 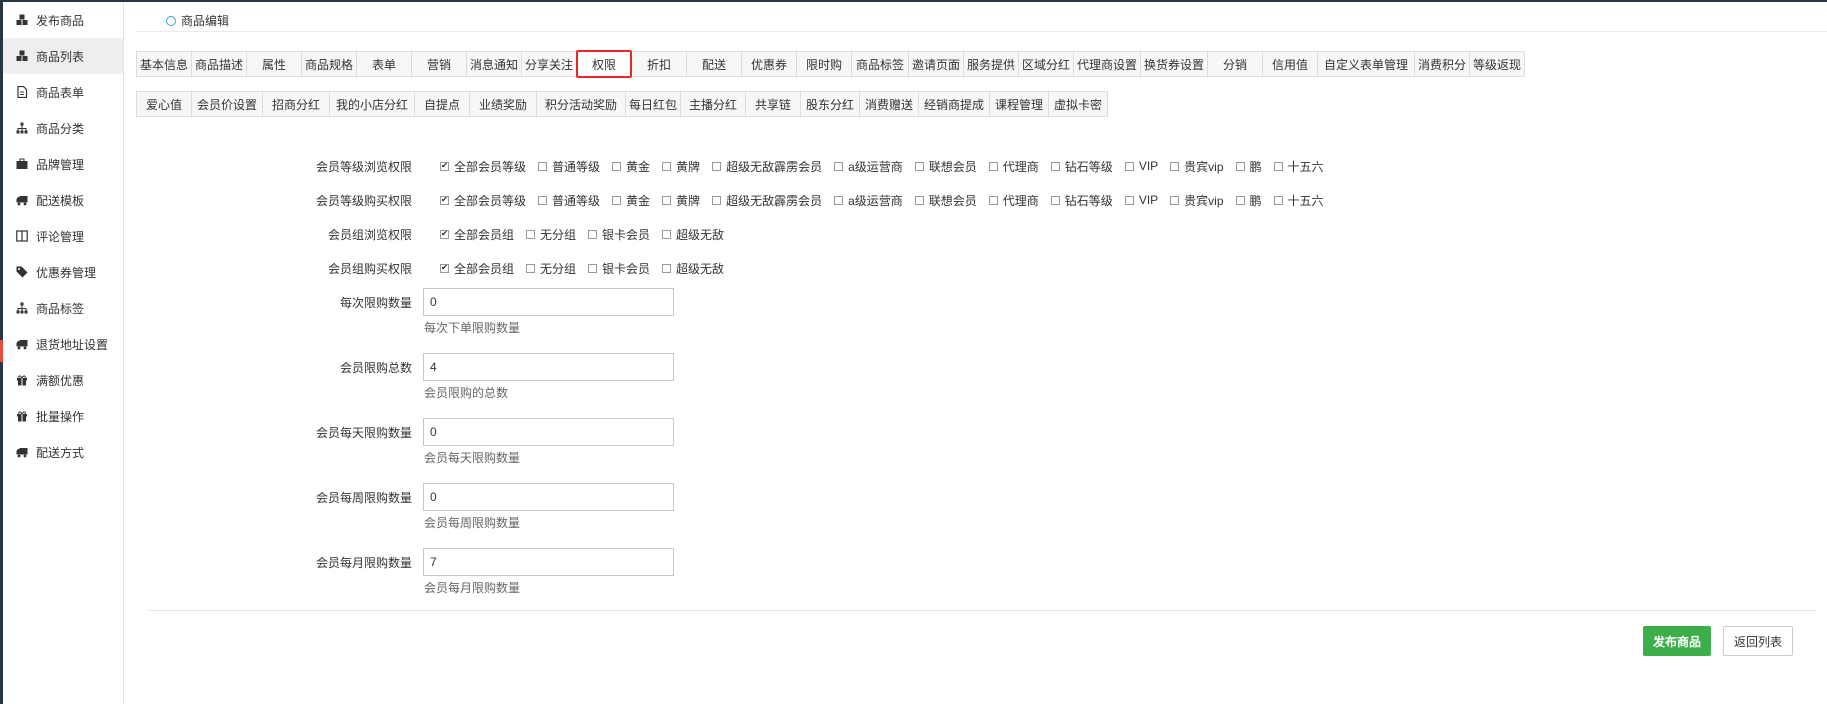 I want to click on sidebar-item: 退货地址设置, so click(x=63, y=344).